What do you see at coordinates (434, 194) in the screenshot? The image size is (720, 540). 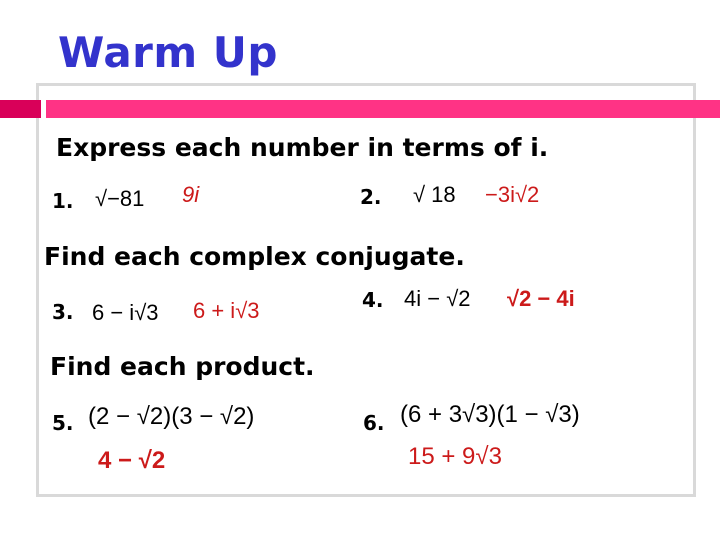 I see `problem-2-expression: √ 18` at bounding box center [434, 194].